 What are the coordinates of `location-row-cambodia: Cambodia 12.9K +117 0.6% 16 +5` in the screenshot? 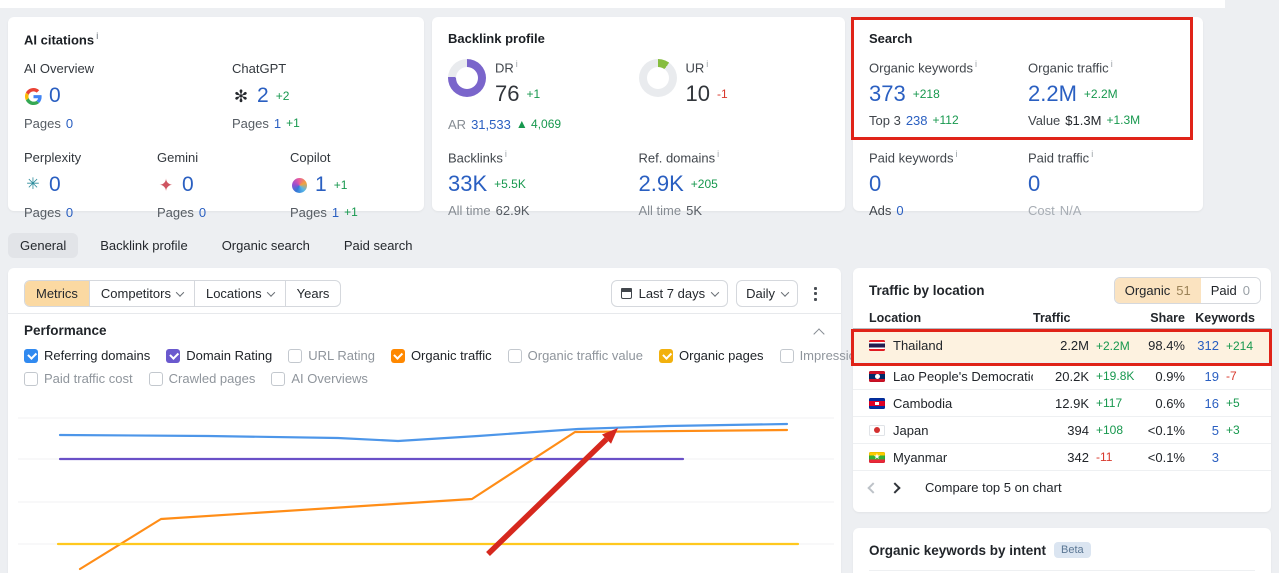 It's located at (1062, 403).